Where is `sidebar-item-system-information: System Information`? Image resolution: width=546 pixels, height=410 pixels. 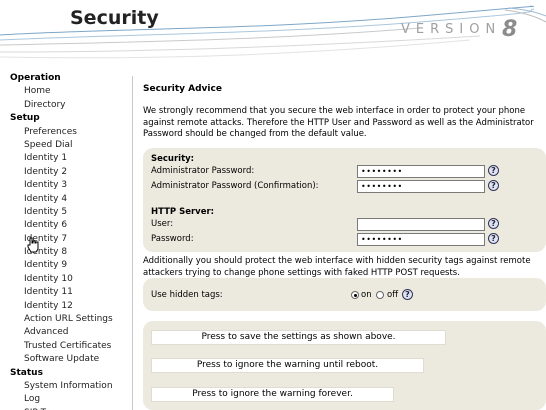 sidebar-item-system-information: System Information is located at coordinates (66, 386).